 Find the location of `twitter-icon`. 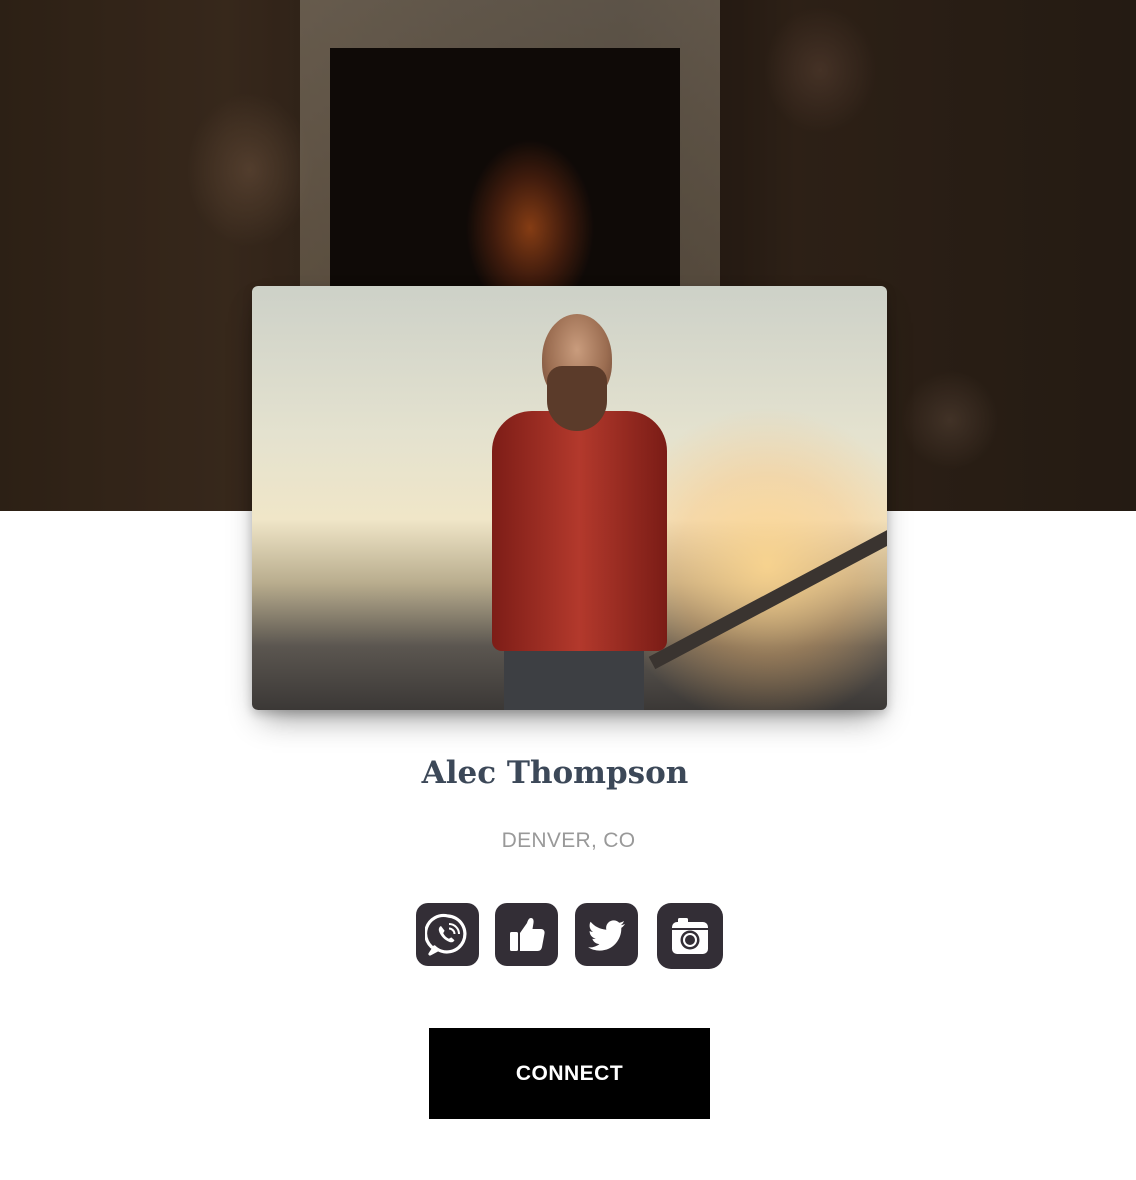

twitter-icon is located at coordinates (607, 935).